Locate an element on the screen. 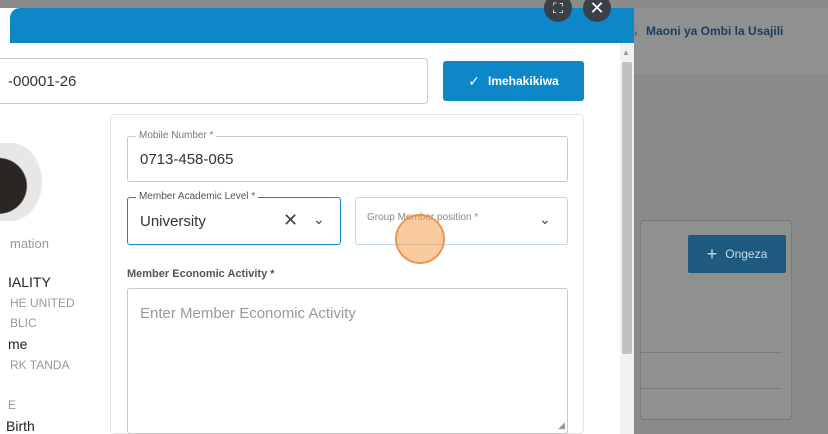  background-header: › Maoni ya Ombi la Usajili is located at coordinates (719, 41).